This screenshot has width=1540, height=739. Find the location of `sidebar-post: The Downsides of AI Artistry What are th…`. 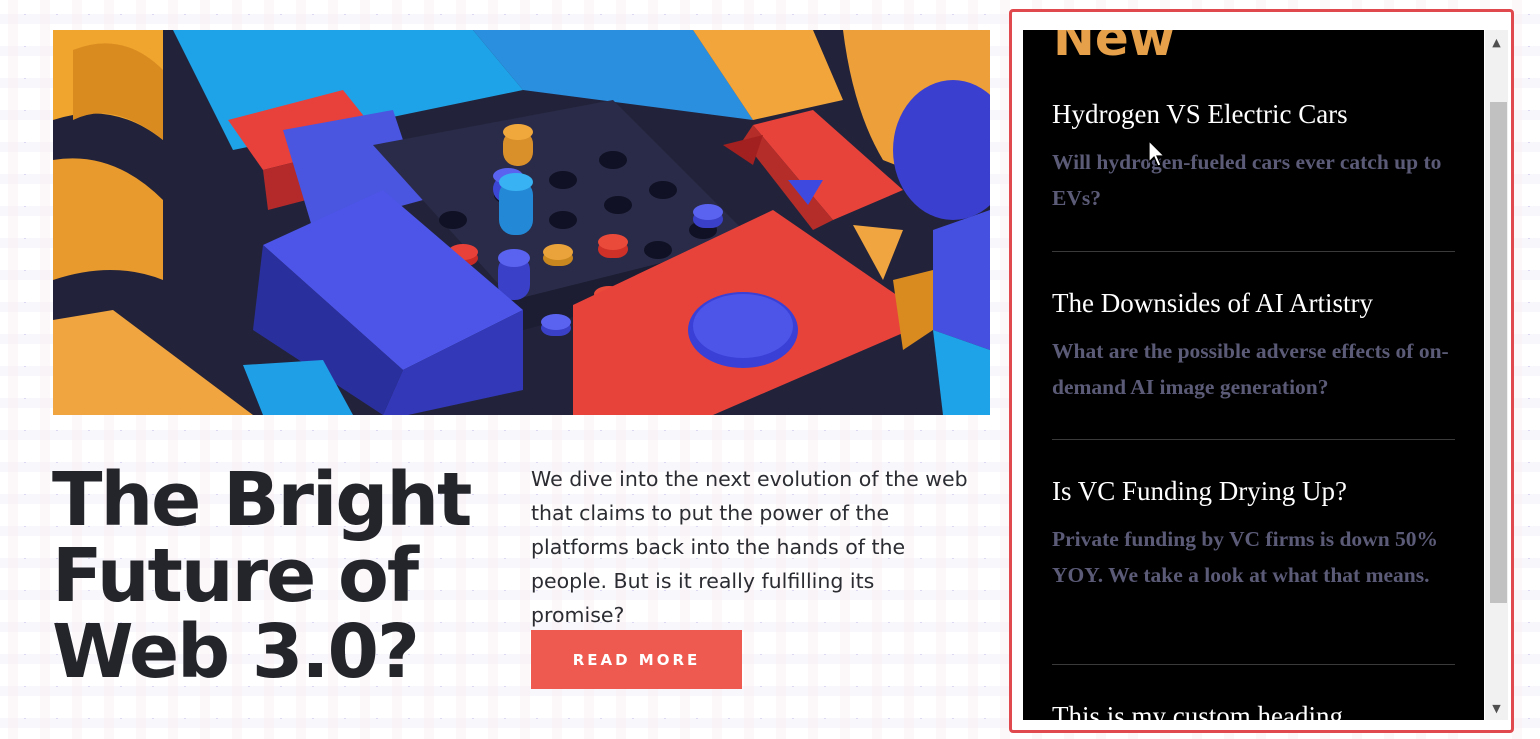

sidebar-post: The Downsides of AI Artistry What are th… is located at coordinates (1253, 346).